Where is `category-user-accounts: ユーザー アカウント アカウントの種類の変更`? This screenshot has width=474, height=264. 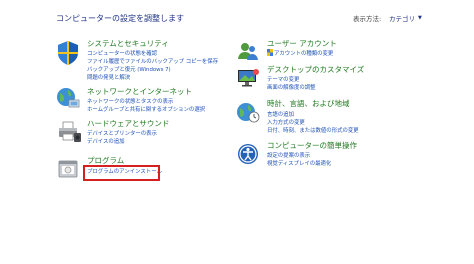 category-user-accounts: ユーザー アカウント アカウントの種類の変更 is located at coordinates (336, 50).